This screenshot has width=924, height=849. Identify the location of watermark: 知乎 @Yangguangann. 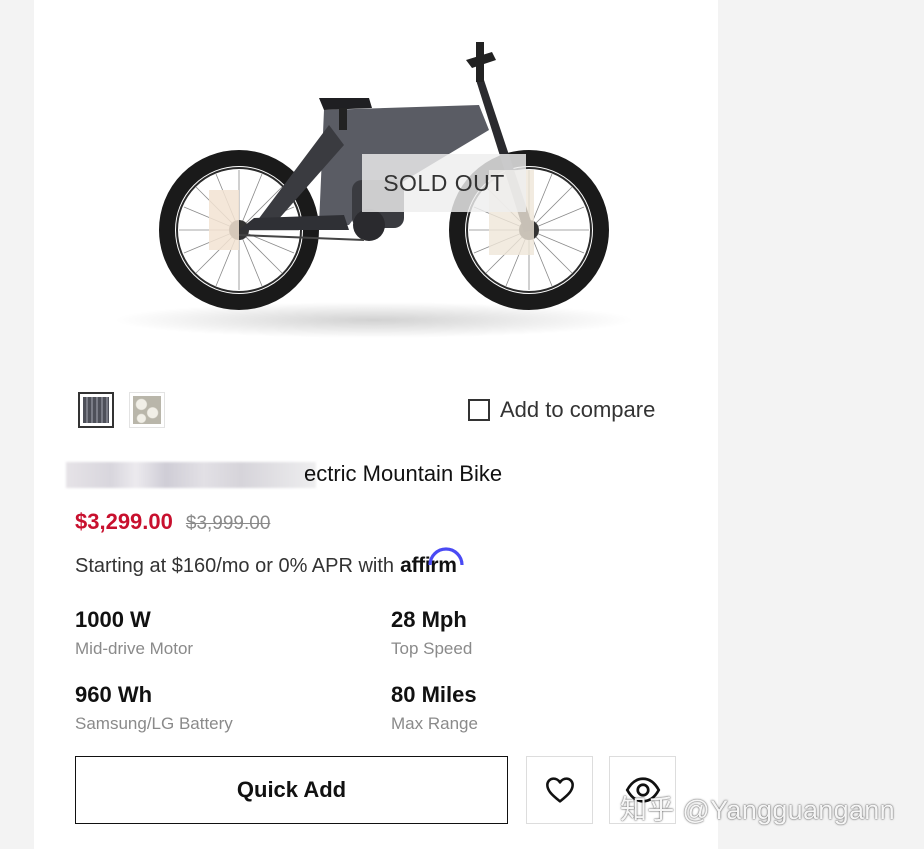
(757, 810).